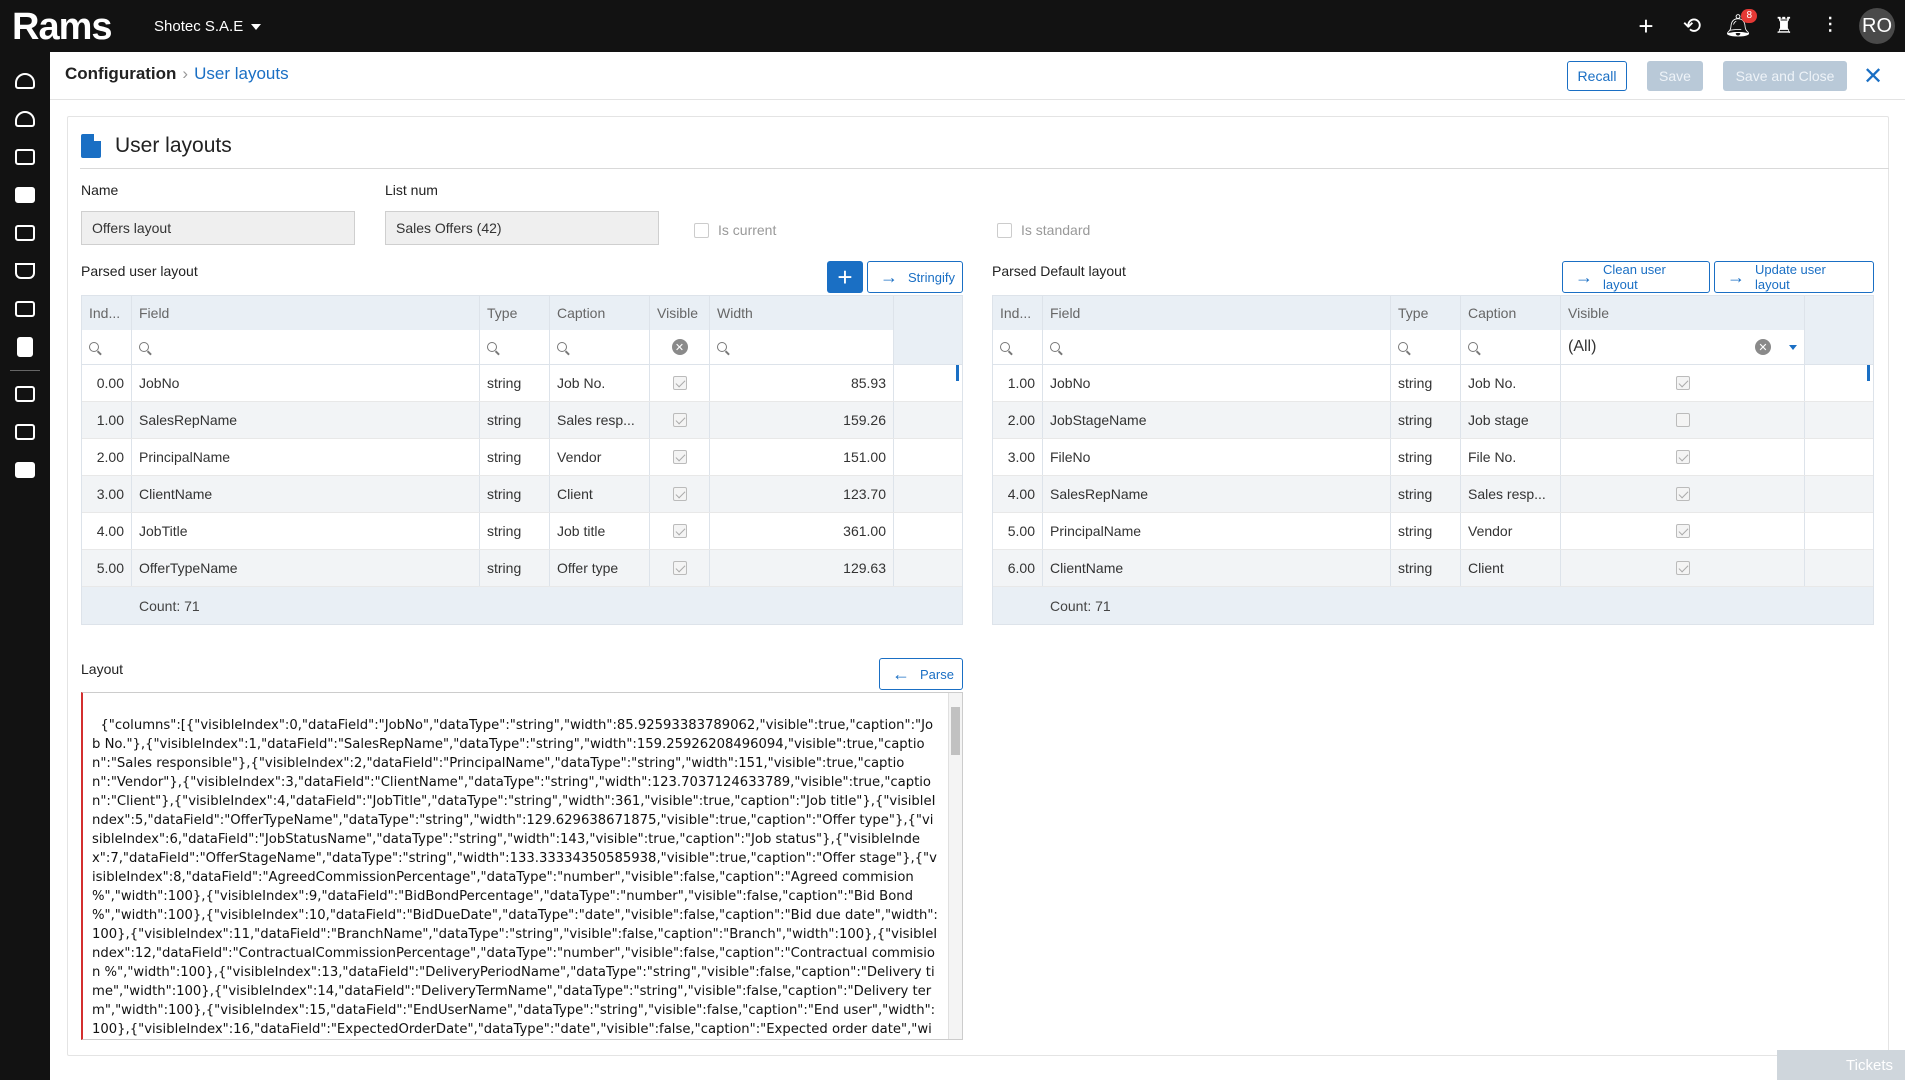  I want to click on checklist-icon, so click(25, 394).